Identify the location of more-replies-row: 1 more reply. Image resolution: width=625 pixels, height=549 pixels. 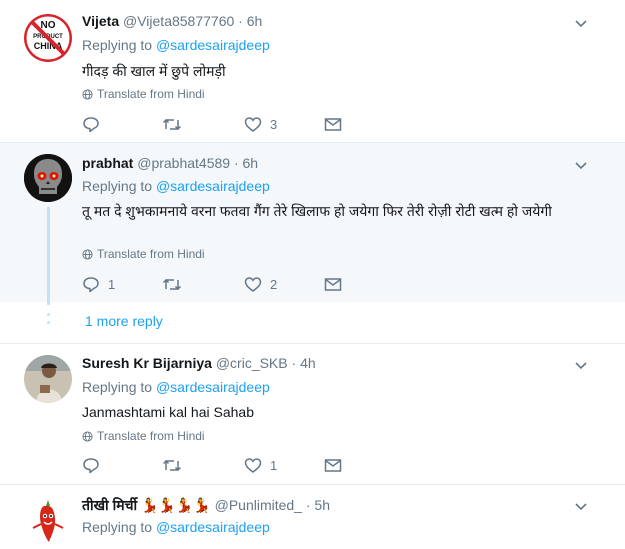
(312, 323).